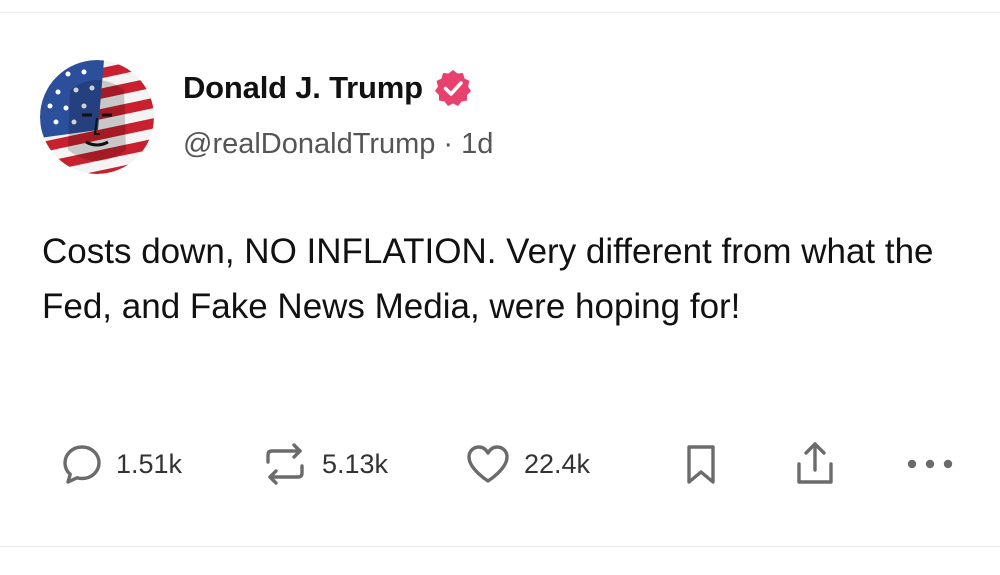 The height and width of the screenshot is (575, 1000). I want to click on share-button, so click(815, 464).